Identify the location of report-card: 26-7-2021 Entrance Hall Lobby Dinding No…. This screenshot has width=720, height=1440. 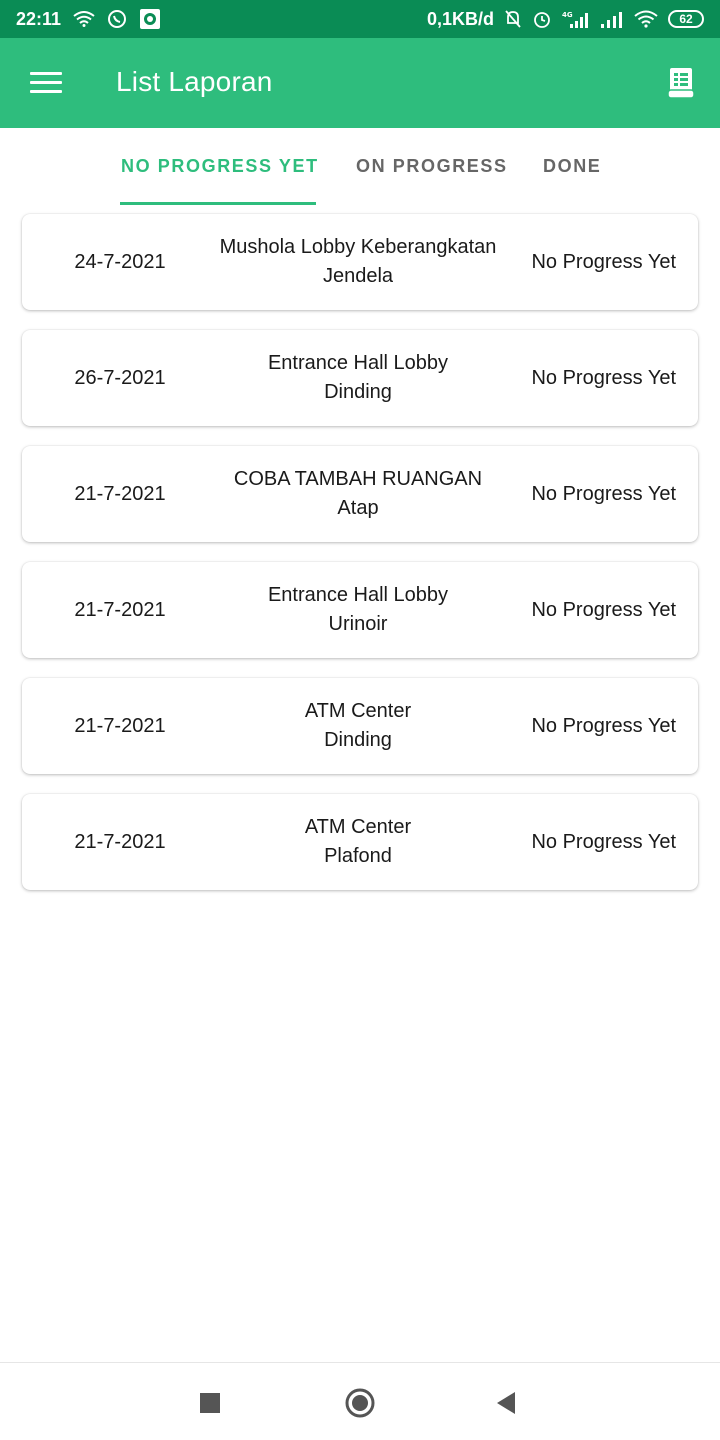
(360, 378).